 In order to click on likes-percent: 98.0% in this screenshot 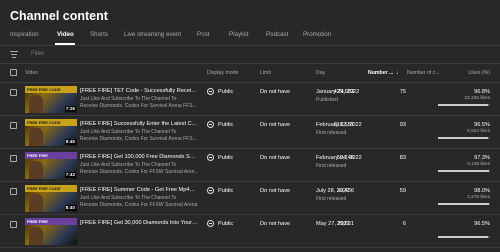, I will do `click(482, 191)`.